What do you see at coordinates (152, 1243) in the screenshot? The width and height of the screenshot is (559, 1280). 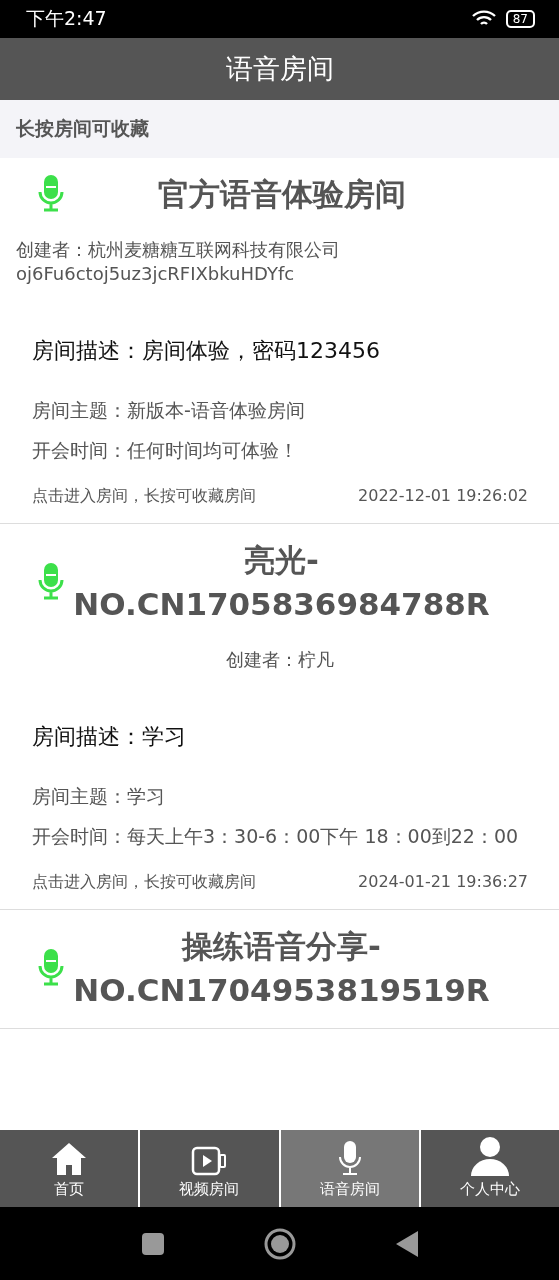 I see `recent-apps-icon` at bounding box center [152, 1243].